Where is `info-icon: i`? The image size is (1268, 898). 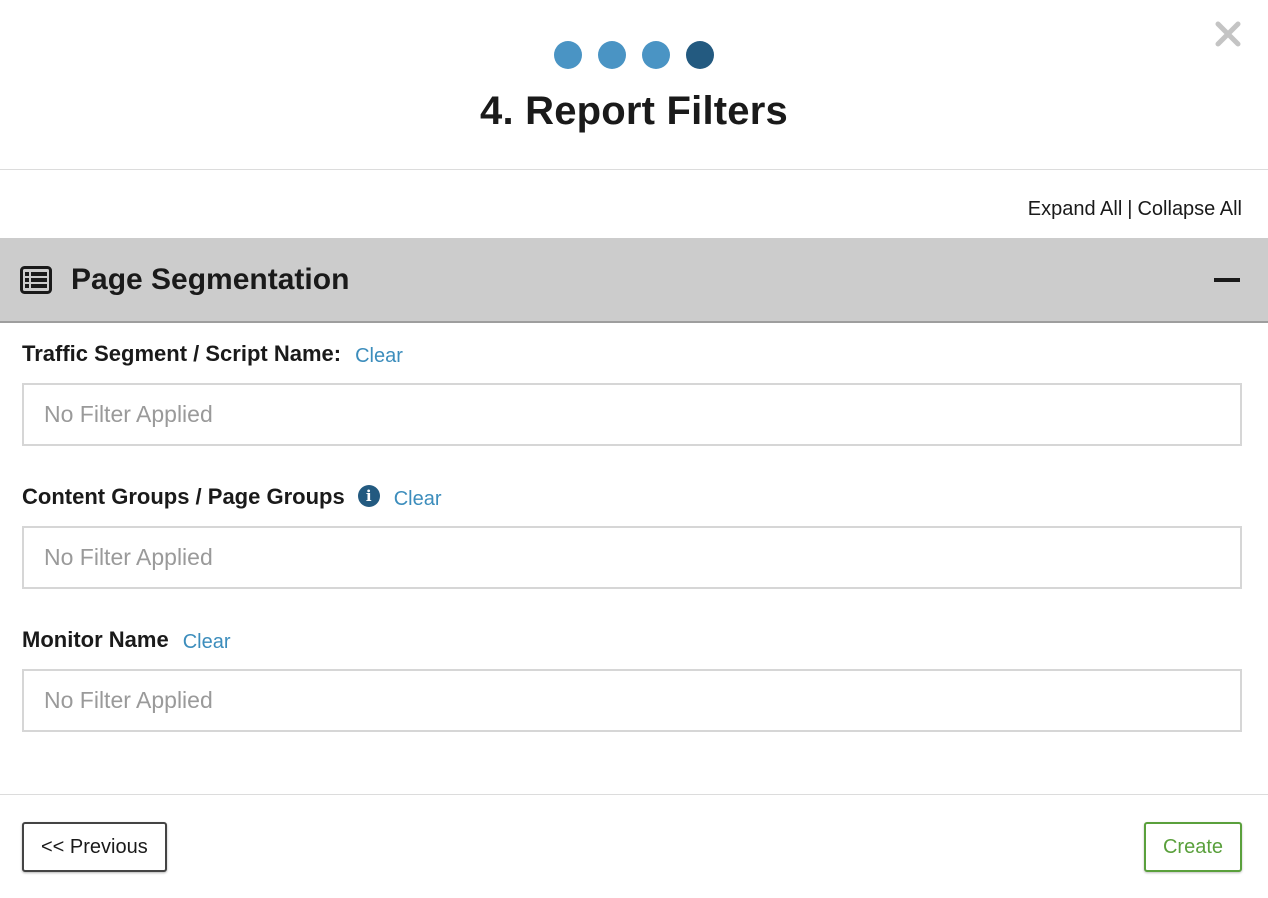
info-icon: i is located at coordinates (368, 495).